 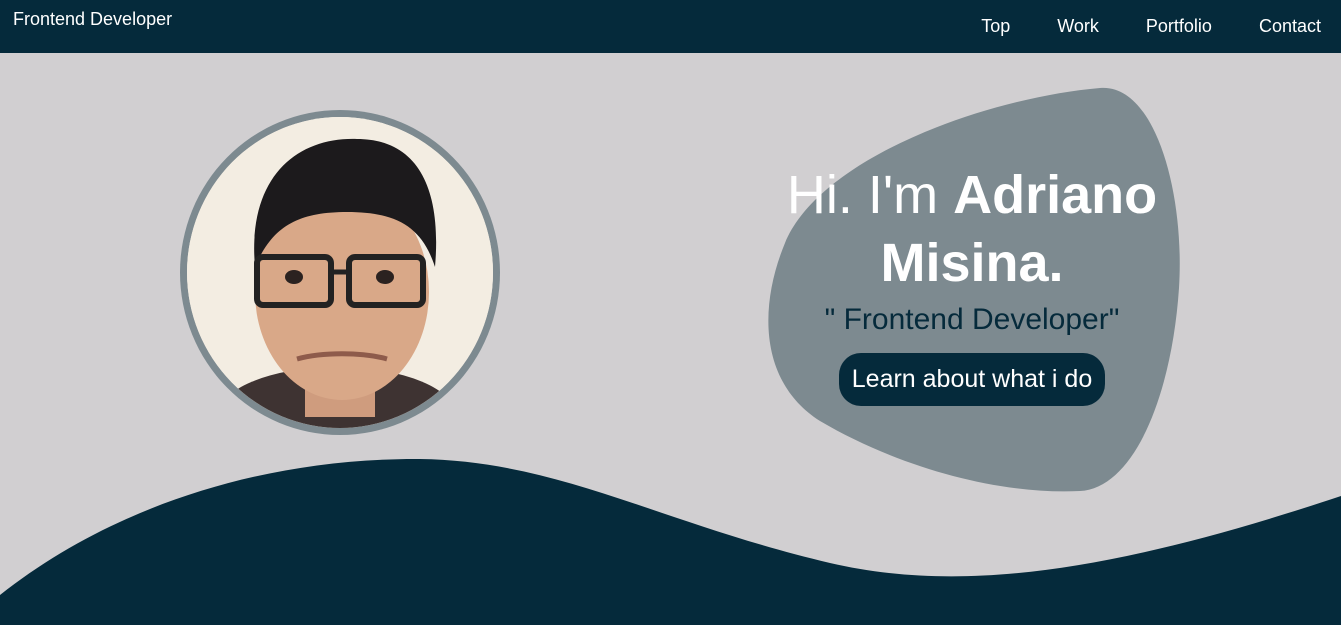 What do you see at coordinates (1290, 26) in the screenshot?
I see `nav-link-contact: Contact` at bounding box center [1290, 26].